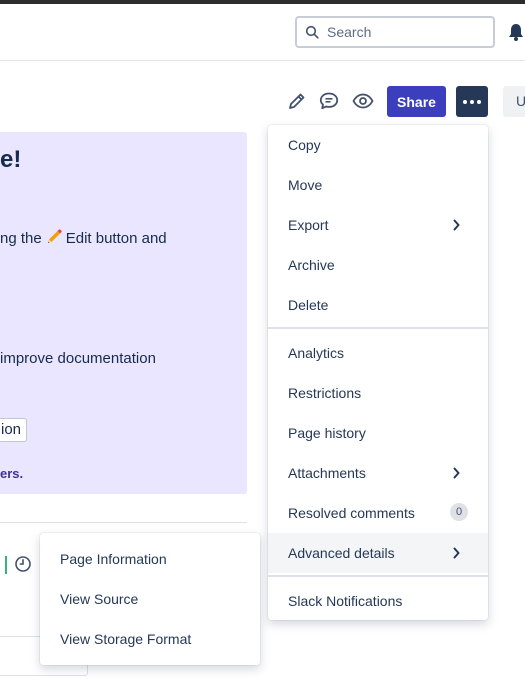  Describe the element at coordinates (378, 225) in the screenshot. I see `menu-item-export: Export` at that location.